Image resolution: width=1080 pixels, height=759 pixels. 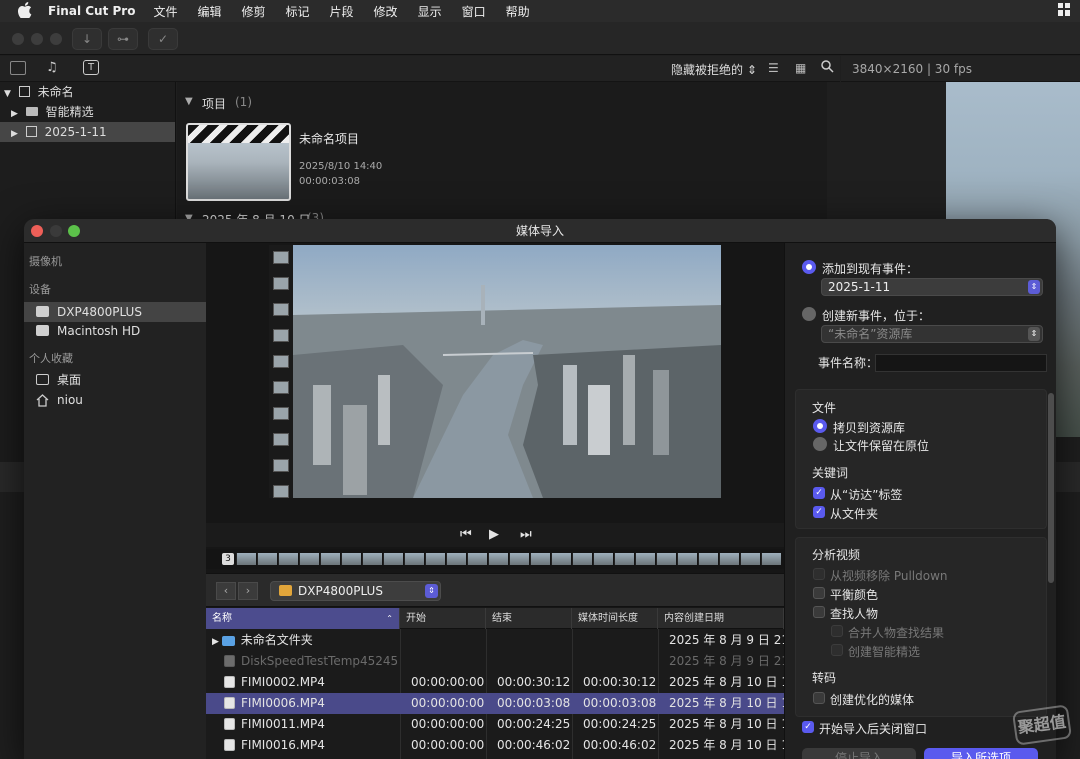 What do you see at coordinates (819, 698) in the screenshot?
I see `create-optimized-checkbox` at bounding box center [819, 698].